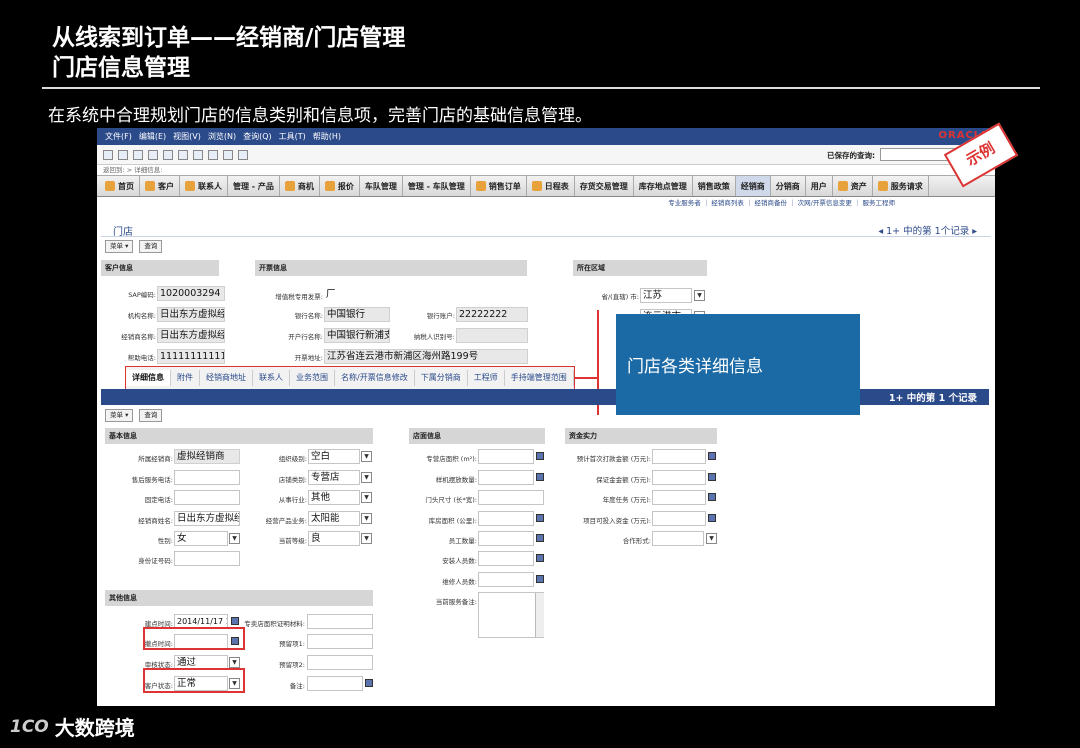 This screenshot has width=1080, height=748. Describe the element at coordinates (506, 518) in the screenshot. I see `warehouse-field` at that location.